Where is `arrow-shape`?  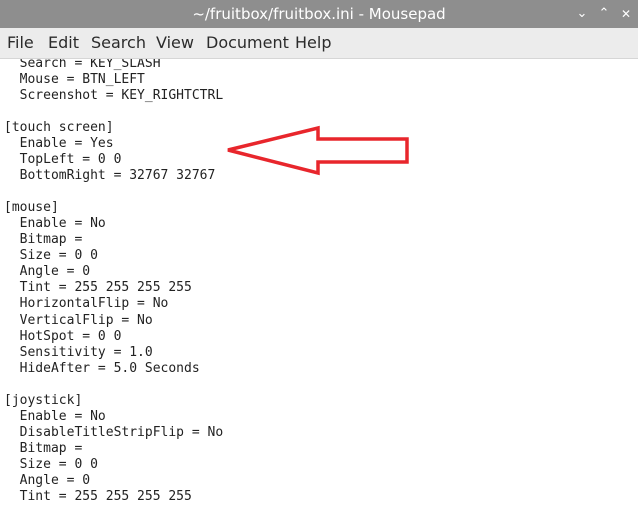 arrow-shape is located at coordinates (318, 150).